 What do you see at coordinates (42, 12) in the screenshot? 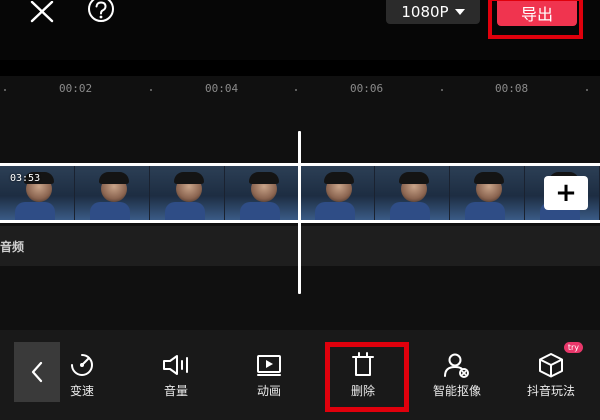
I see `close-icon` at bounding box center [42, 12].